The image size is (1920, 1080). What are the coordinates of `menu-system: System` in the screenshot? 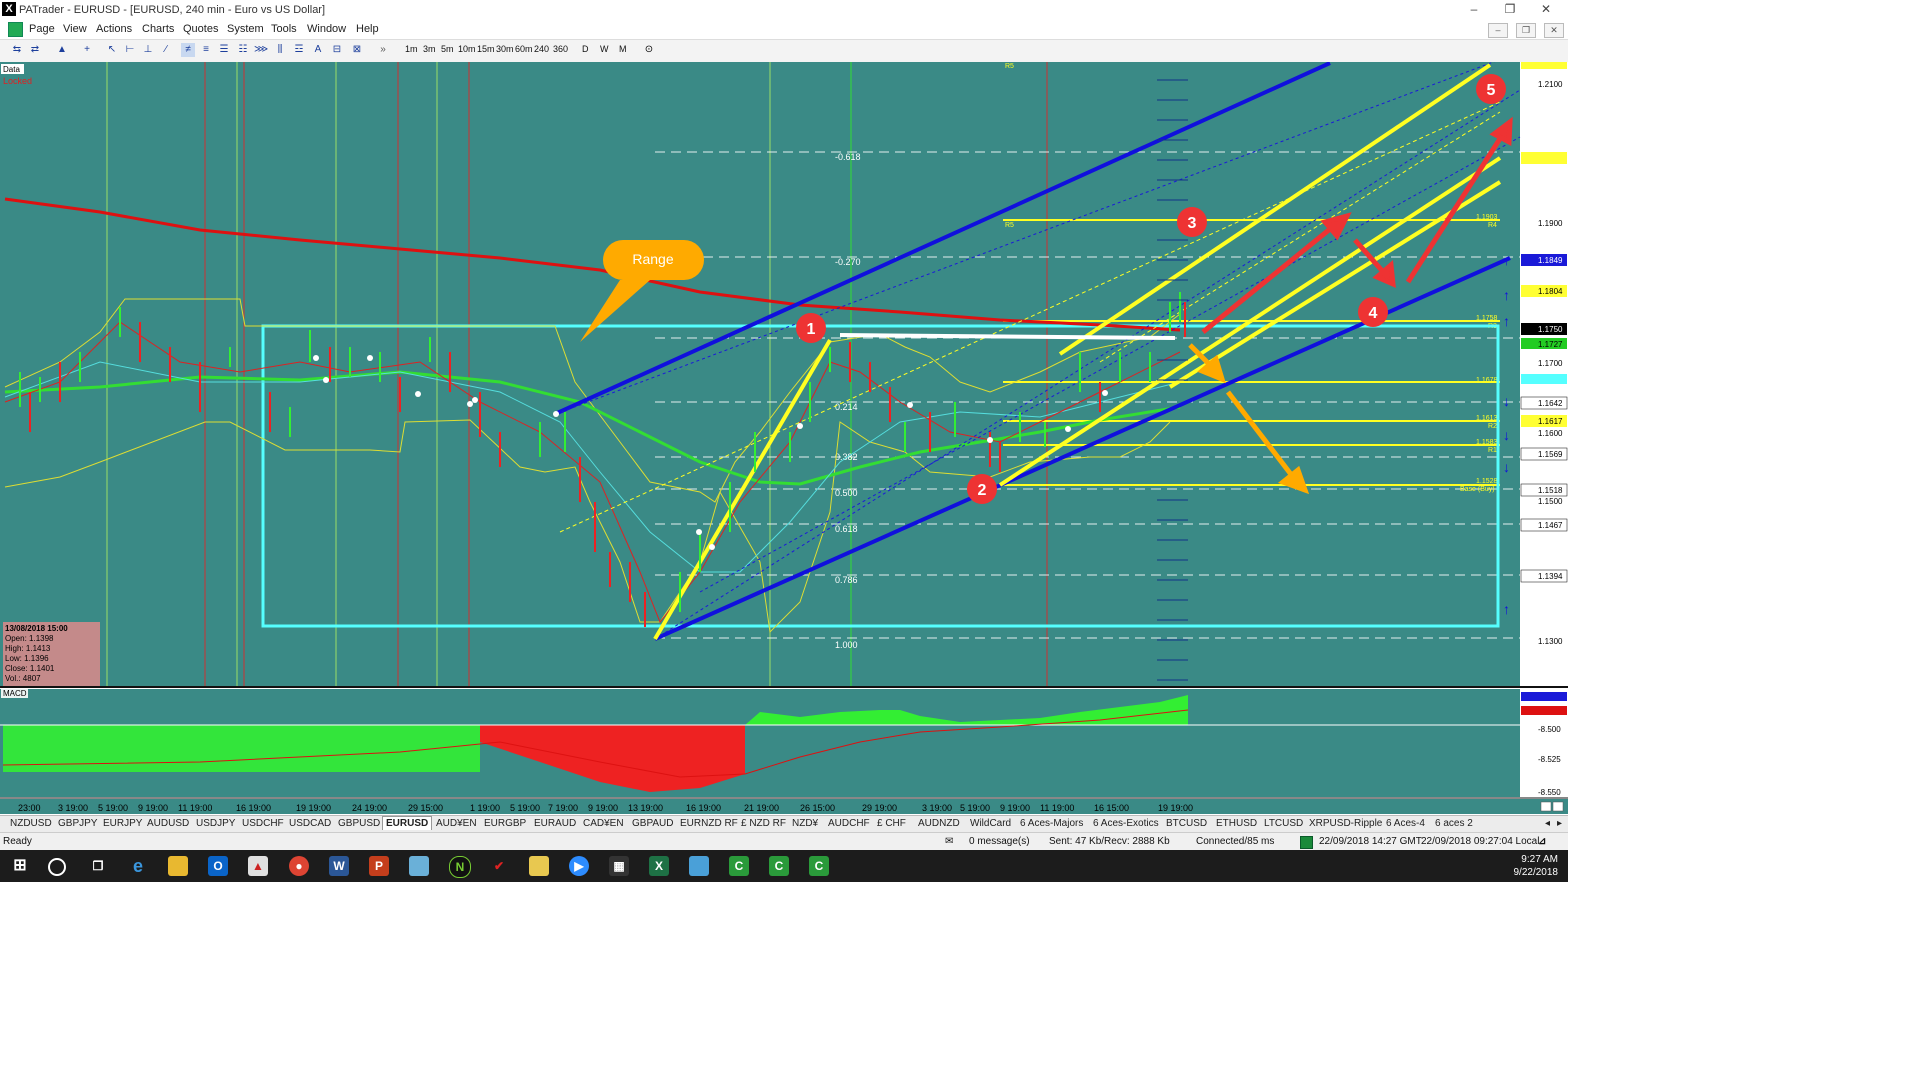 It's located at (245, 29).